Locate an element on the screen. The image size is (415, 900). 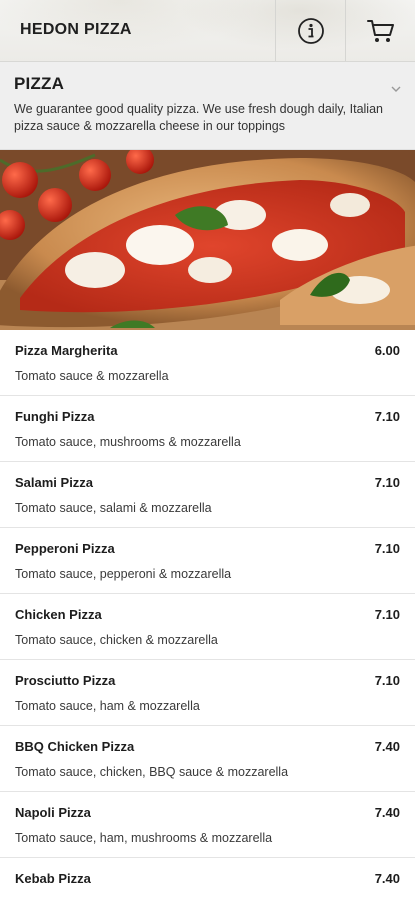
info-icon is located at coordinates (311, 31).